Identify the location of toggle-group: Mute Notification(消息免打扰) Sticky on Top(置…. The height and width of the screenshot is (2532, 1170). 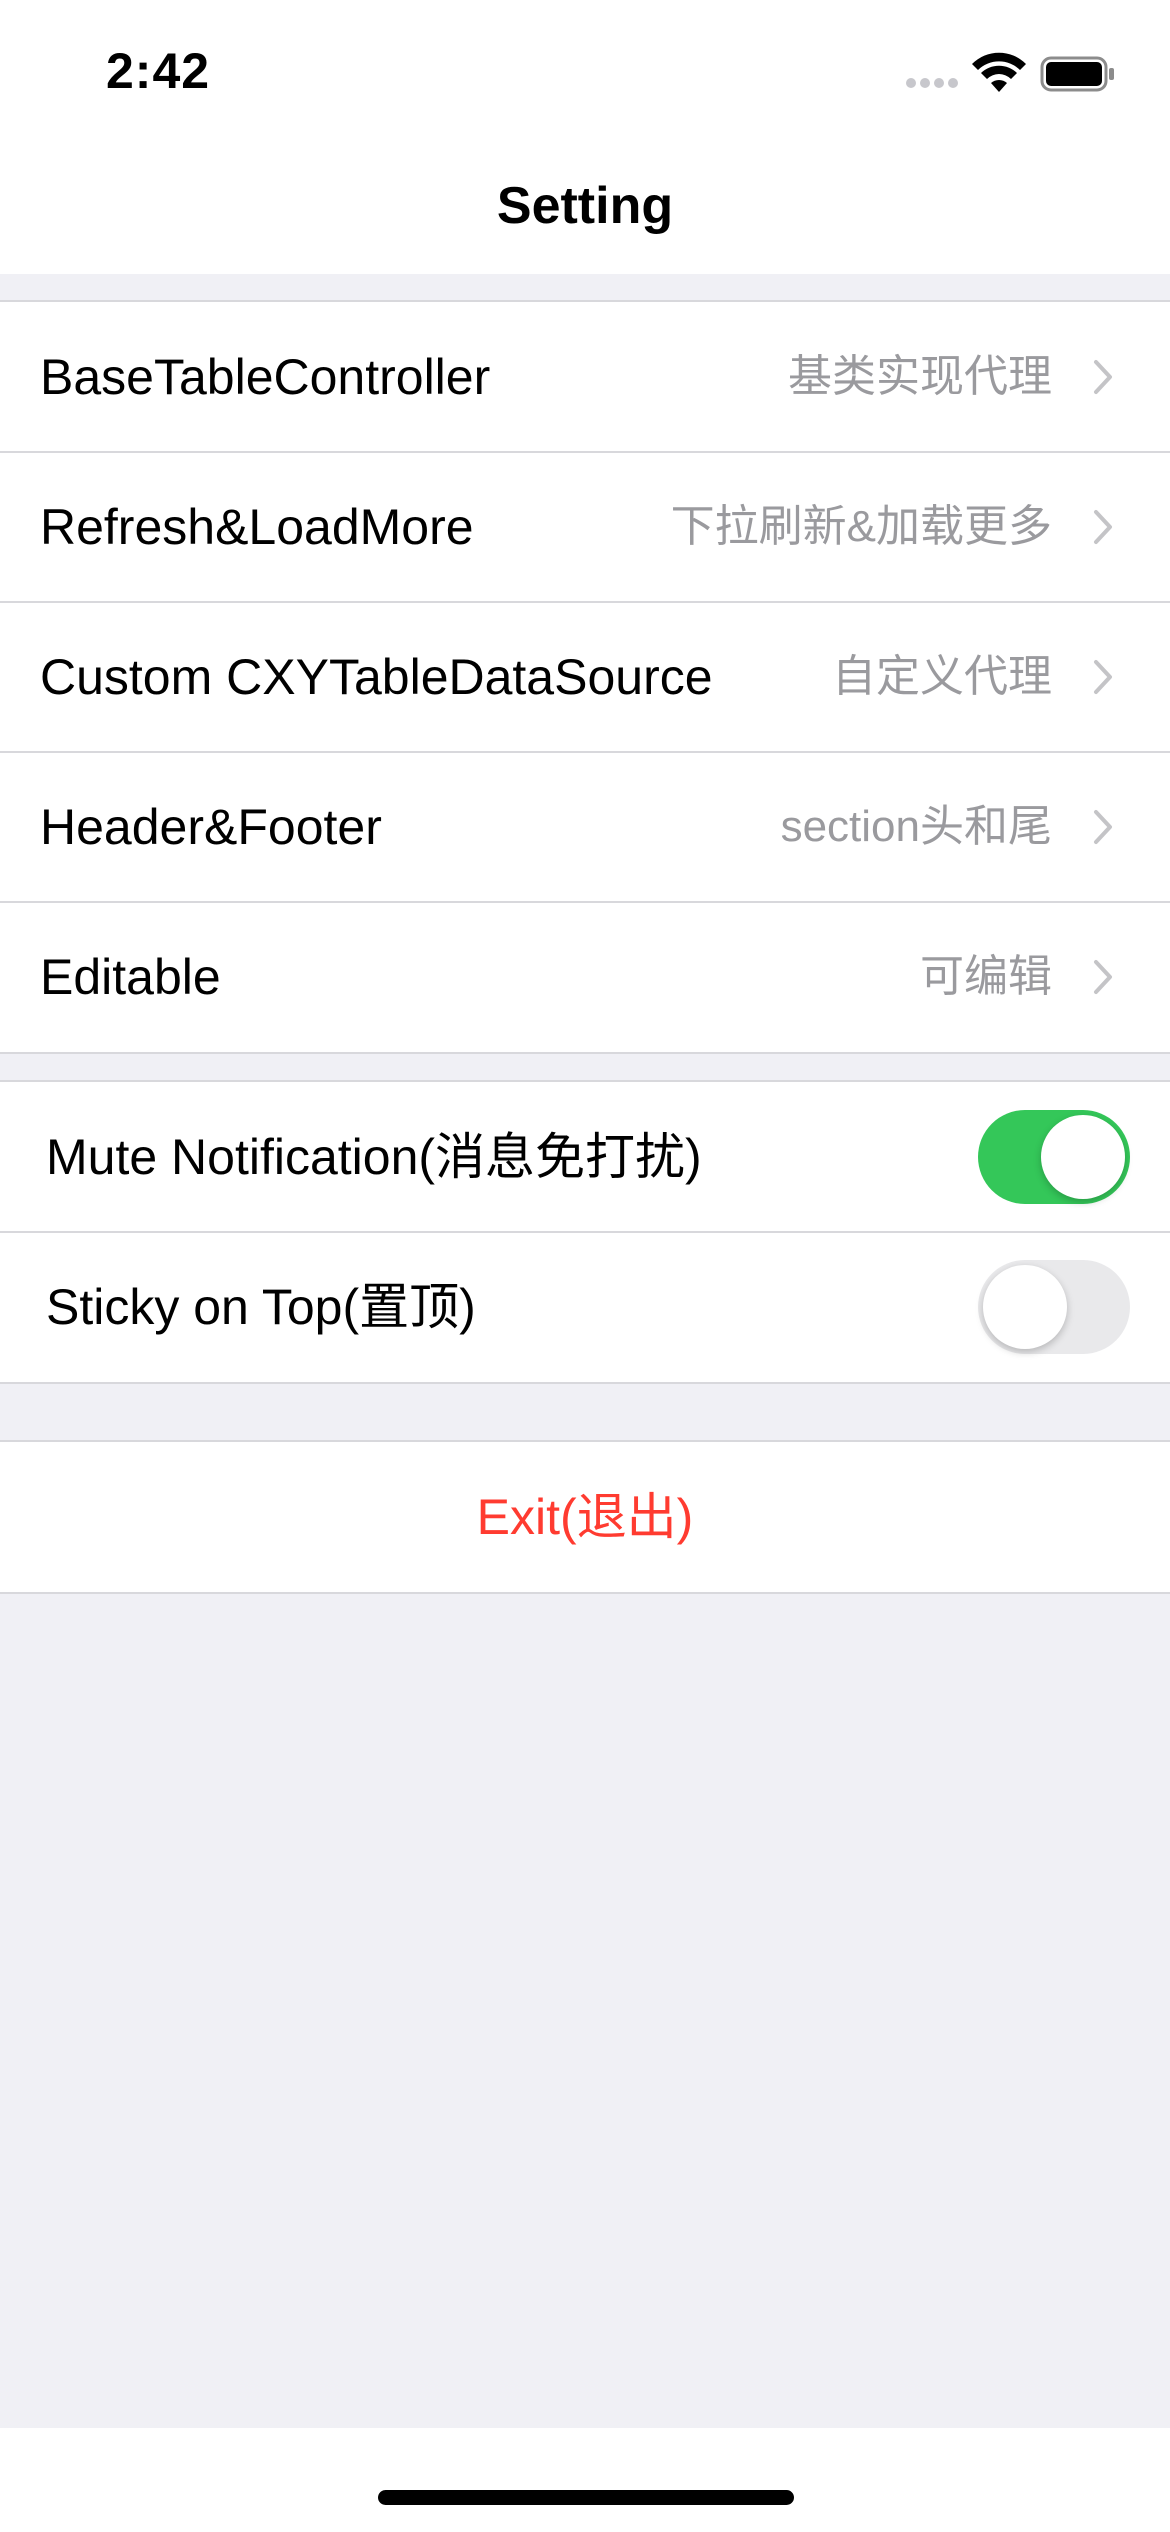
(585, 1232).